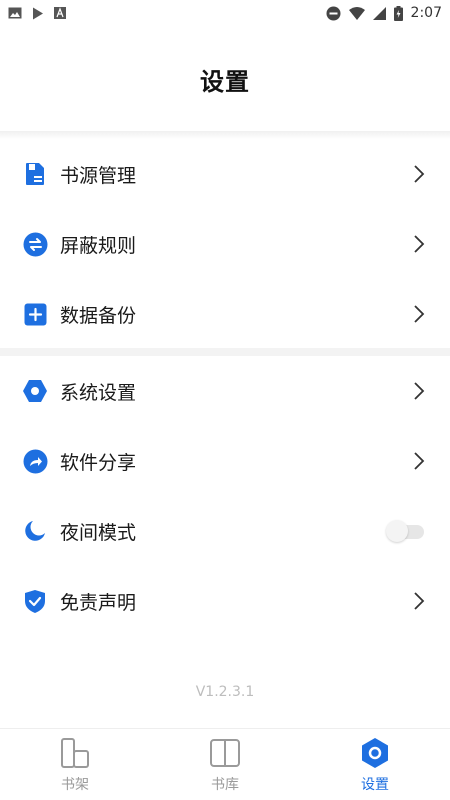 The width and height of the screenshot is (450, 800). What do you see at coordinates (60, 13) in the screenshot?
I see `a-icon` at bounding box center [60, 13].